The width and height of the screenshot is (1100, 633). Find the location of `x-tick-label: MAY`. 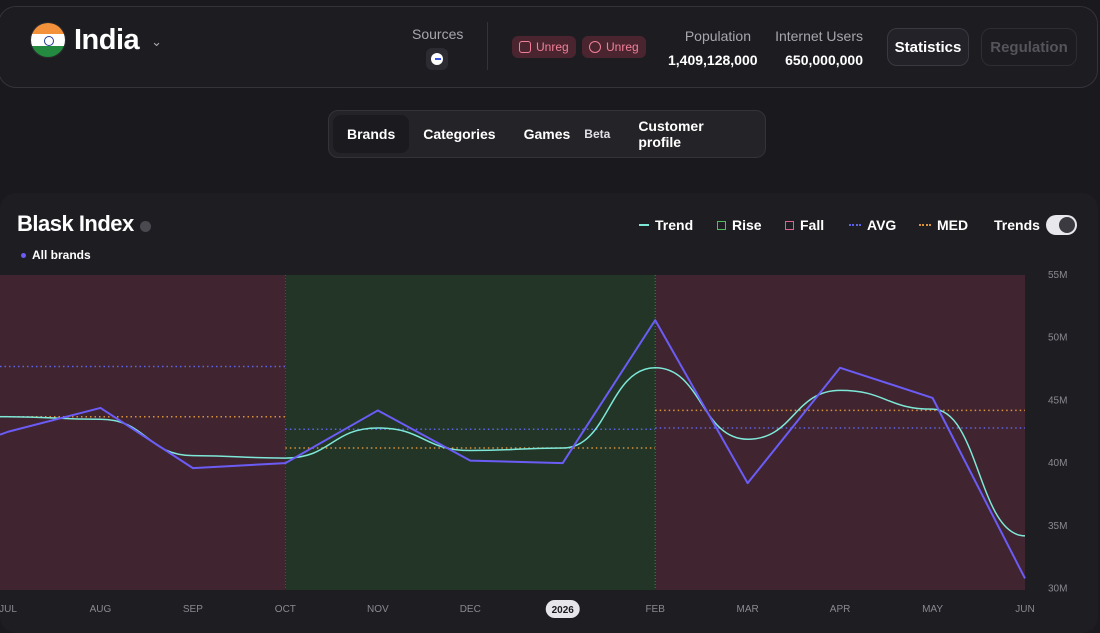

x-tick-label: MAY is located at coordinates (932, 609).